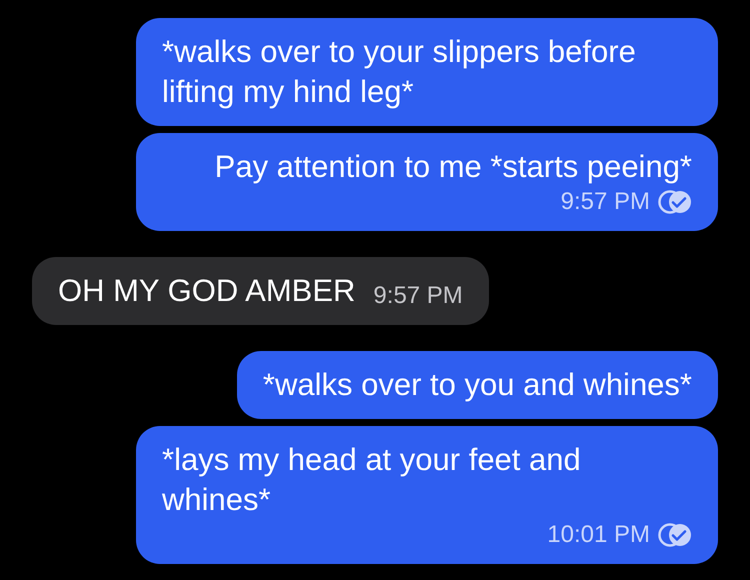  What do you see at coordinates (207, 291) in the screenshot?
I see `message-text: OH MY GOD AMBER` at bounding box center [207, 291].